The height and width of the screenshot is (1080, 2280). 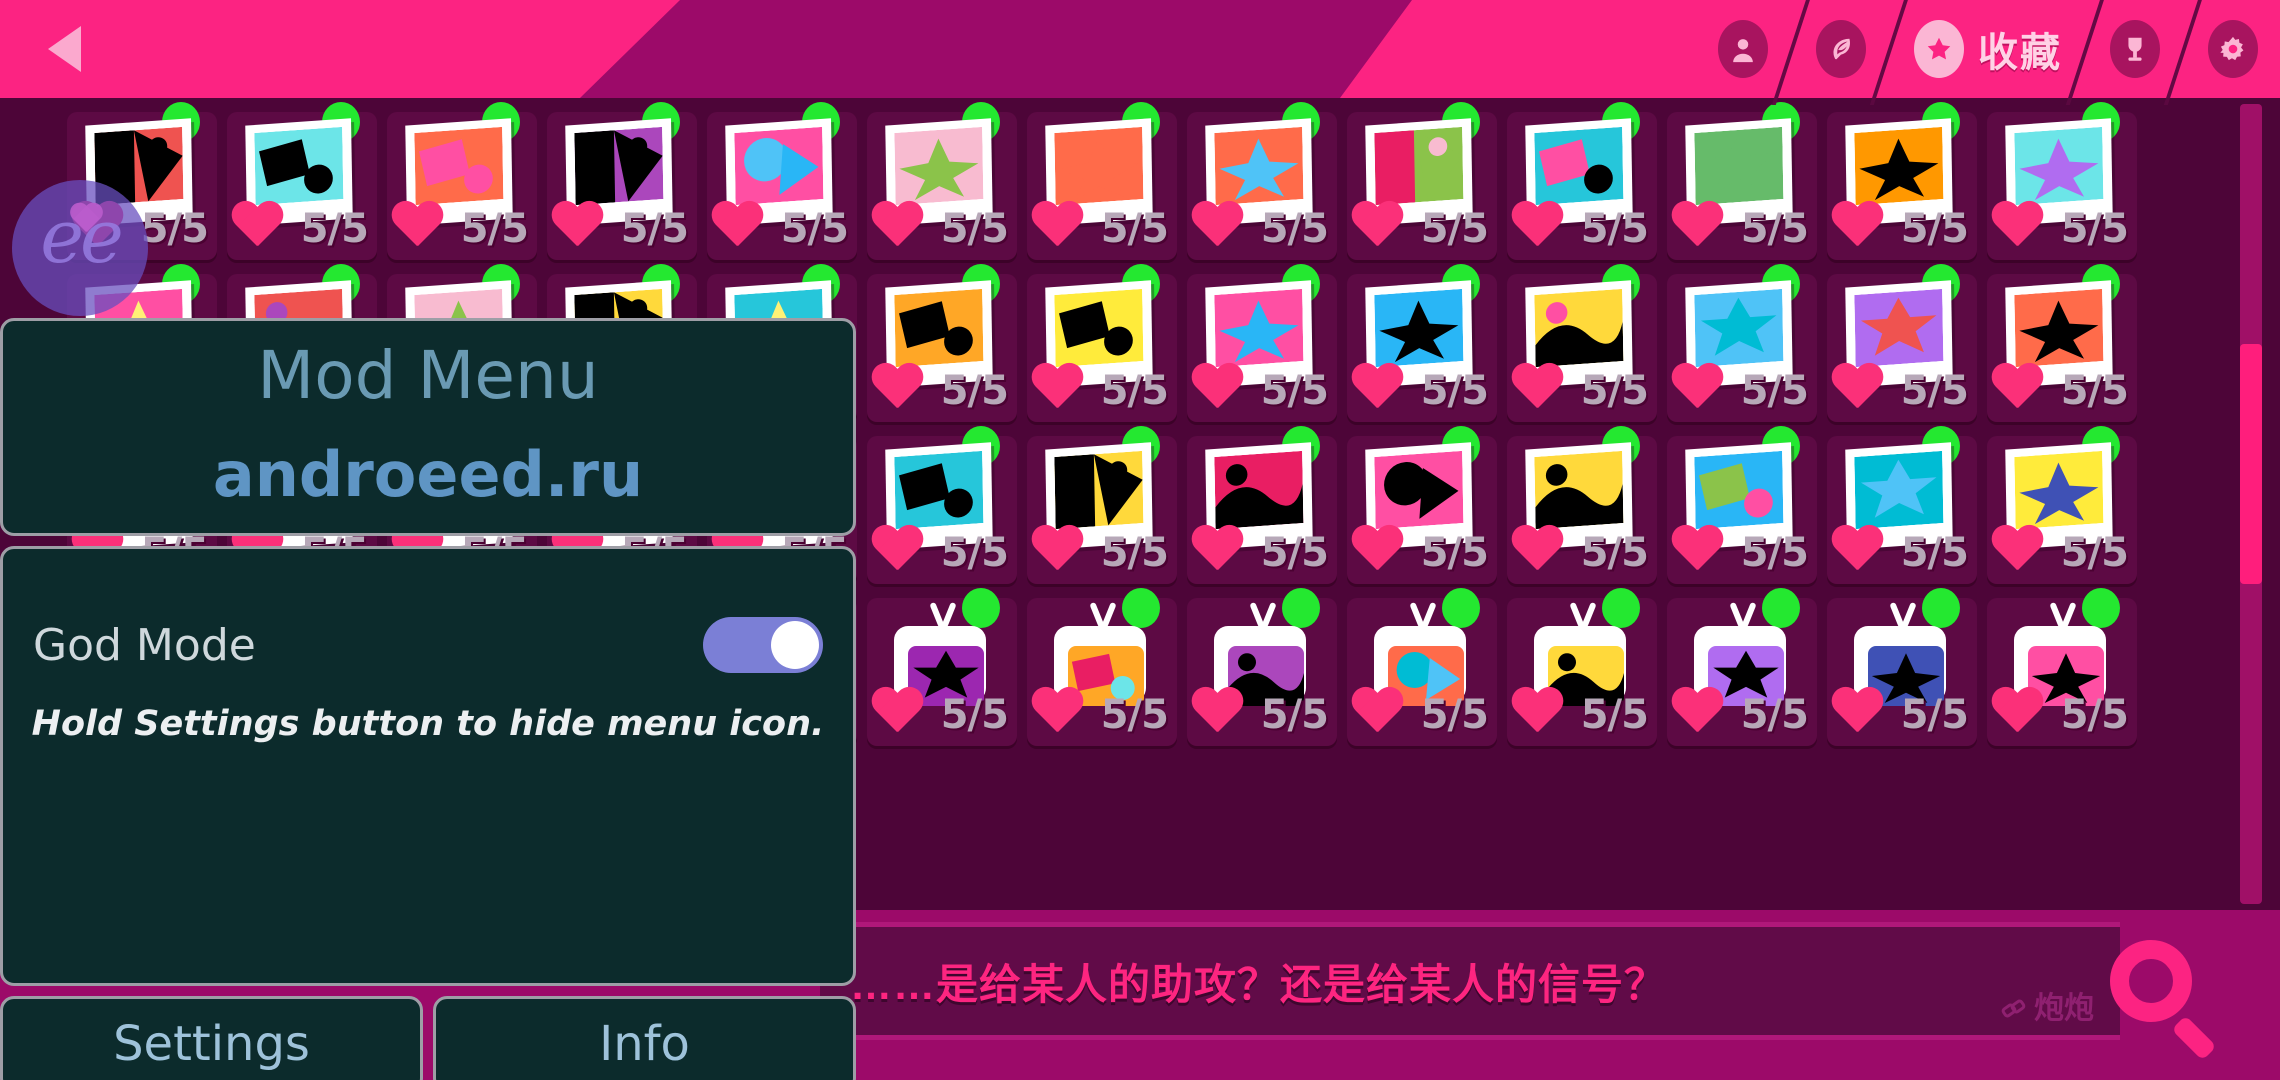 I want to click on scrollbar-thumb, so click(x=2251, y=464).